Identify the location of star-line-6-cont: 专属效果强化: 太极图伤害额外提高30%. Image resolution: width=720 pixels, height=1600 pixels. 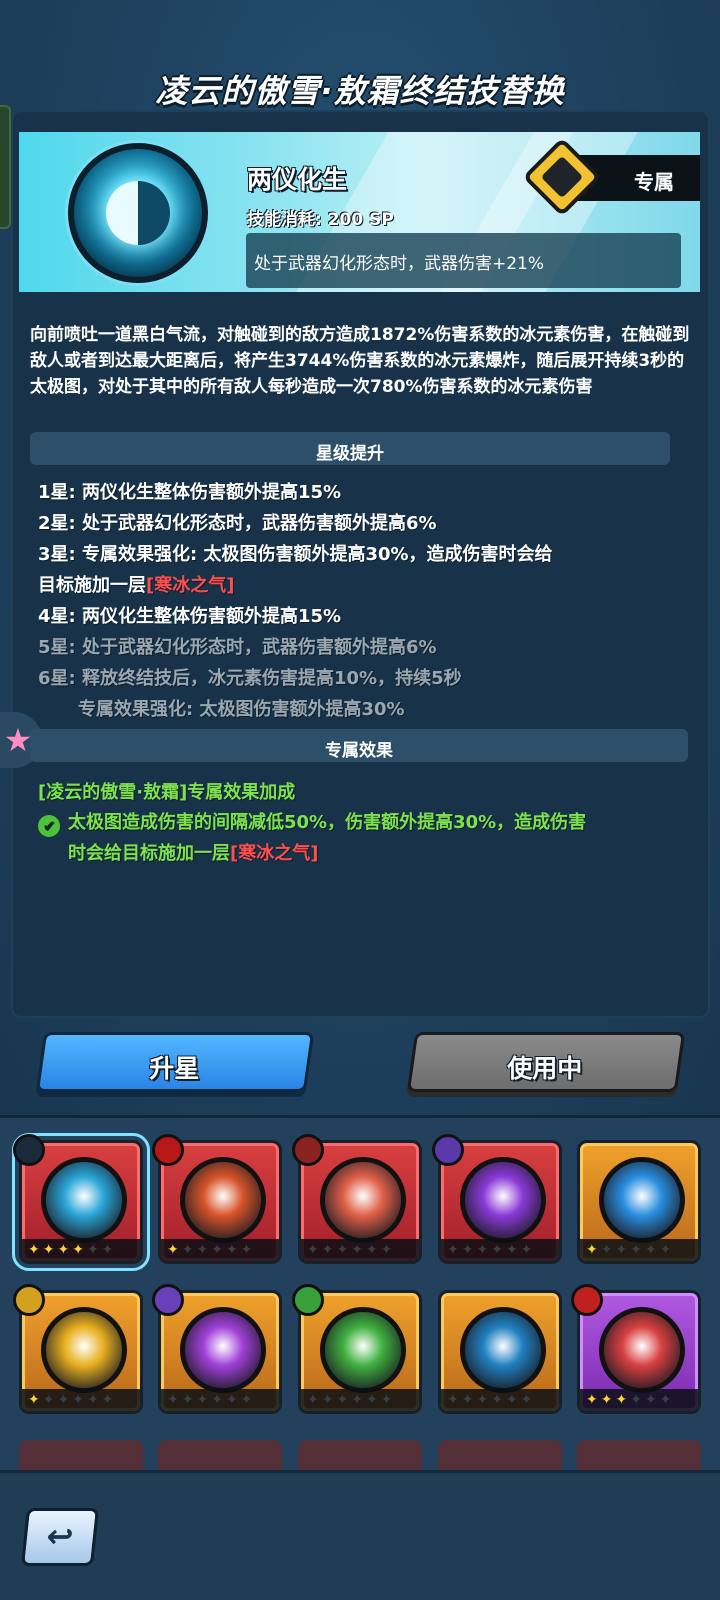
(241, 709).